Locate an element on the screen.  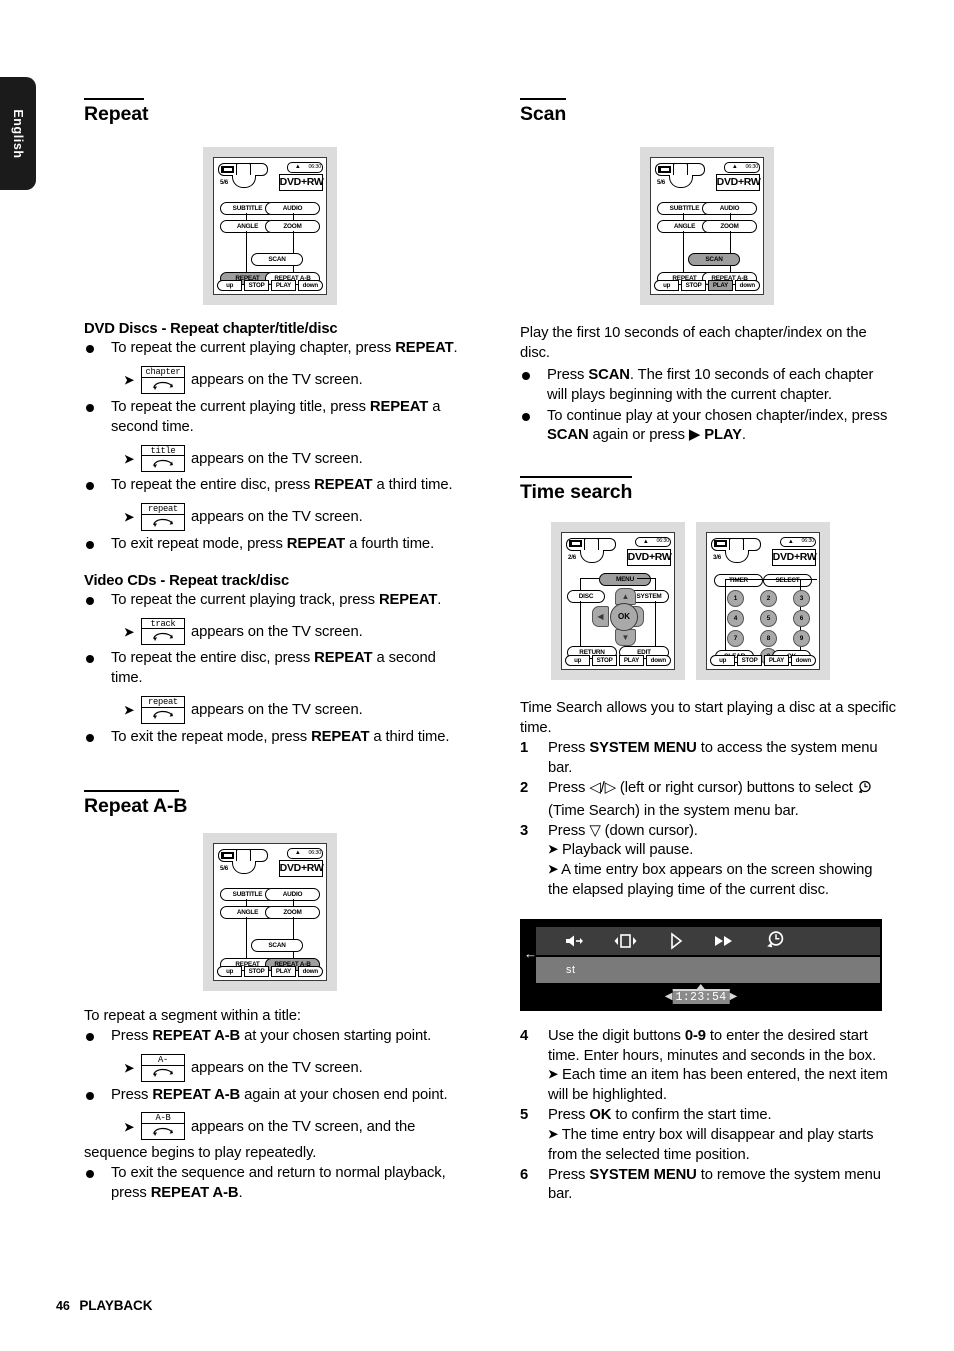
remote-disc-label: DVD+RW is located at coordinates (738, 183).